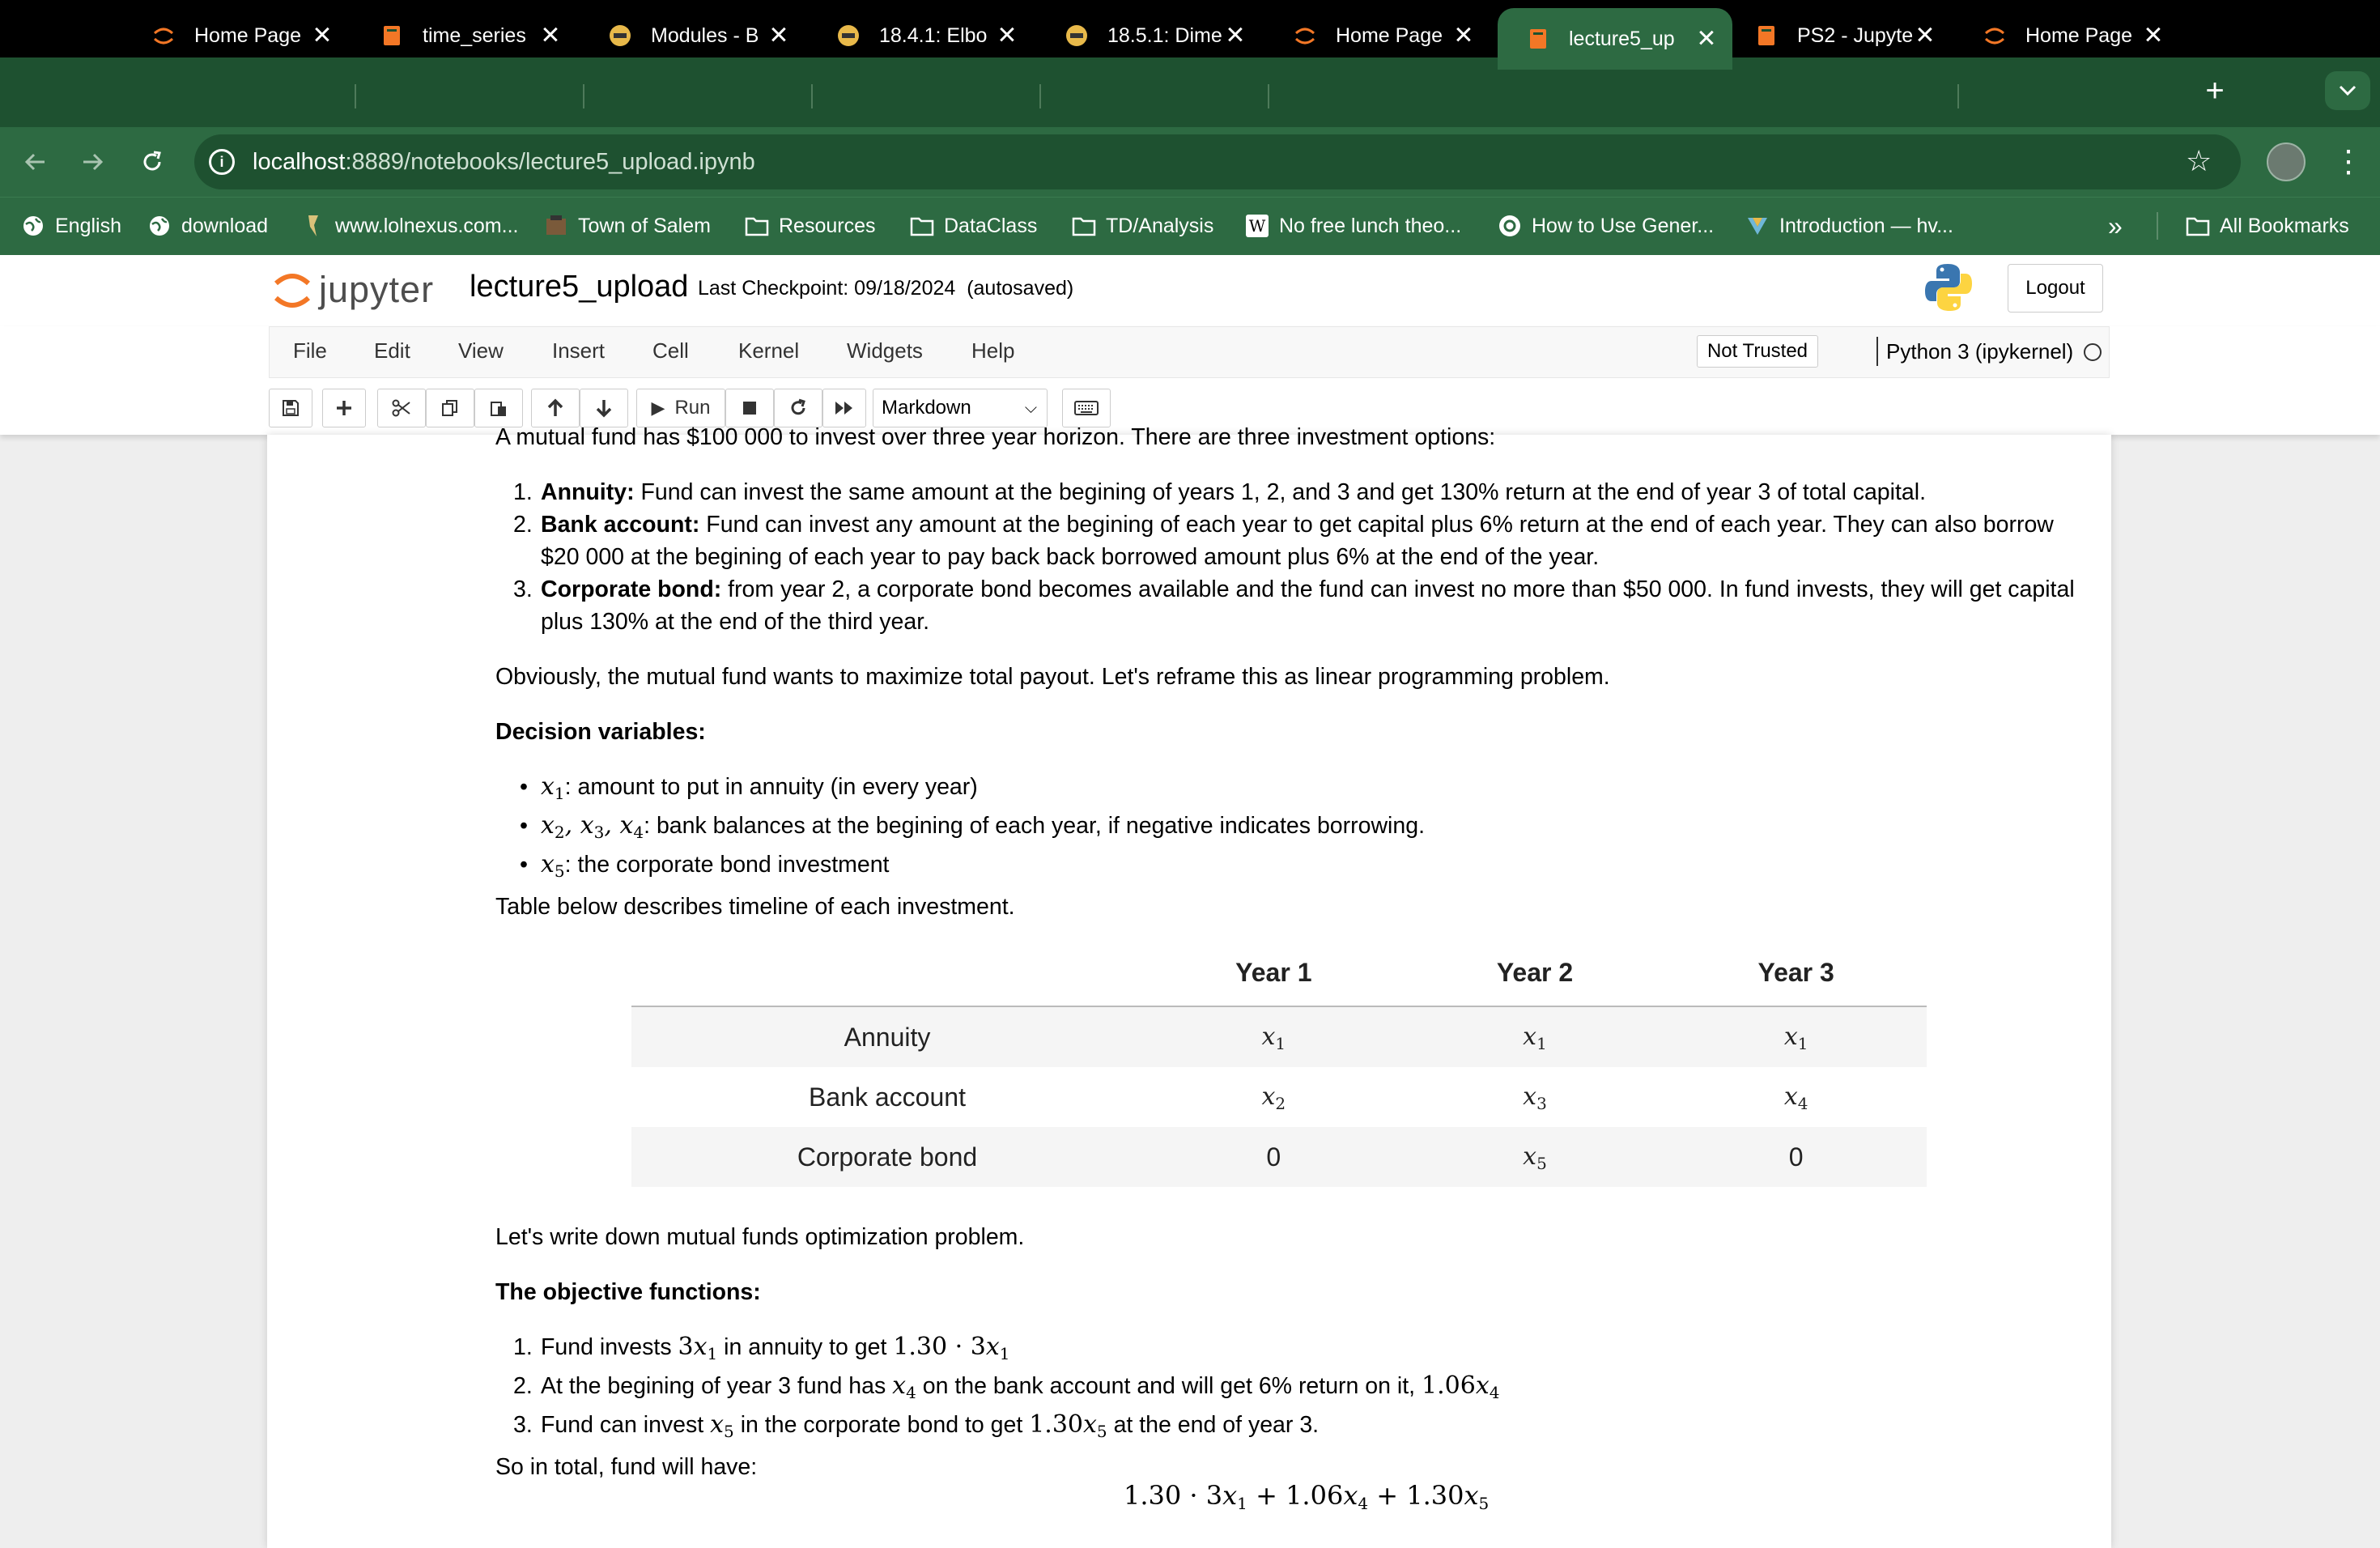  What do you see at coordinates (1535, 1157) in the screenshot?
I see `table-cell: x5` at bounding box center [1535, 1157].